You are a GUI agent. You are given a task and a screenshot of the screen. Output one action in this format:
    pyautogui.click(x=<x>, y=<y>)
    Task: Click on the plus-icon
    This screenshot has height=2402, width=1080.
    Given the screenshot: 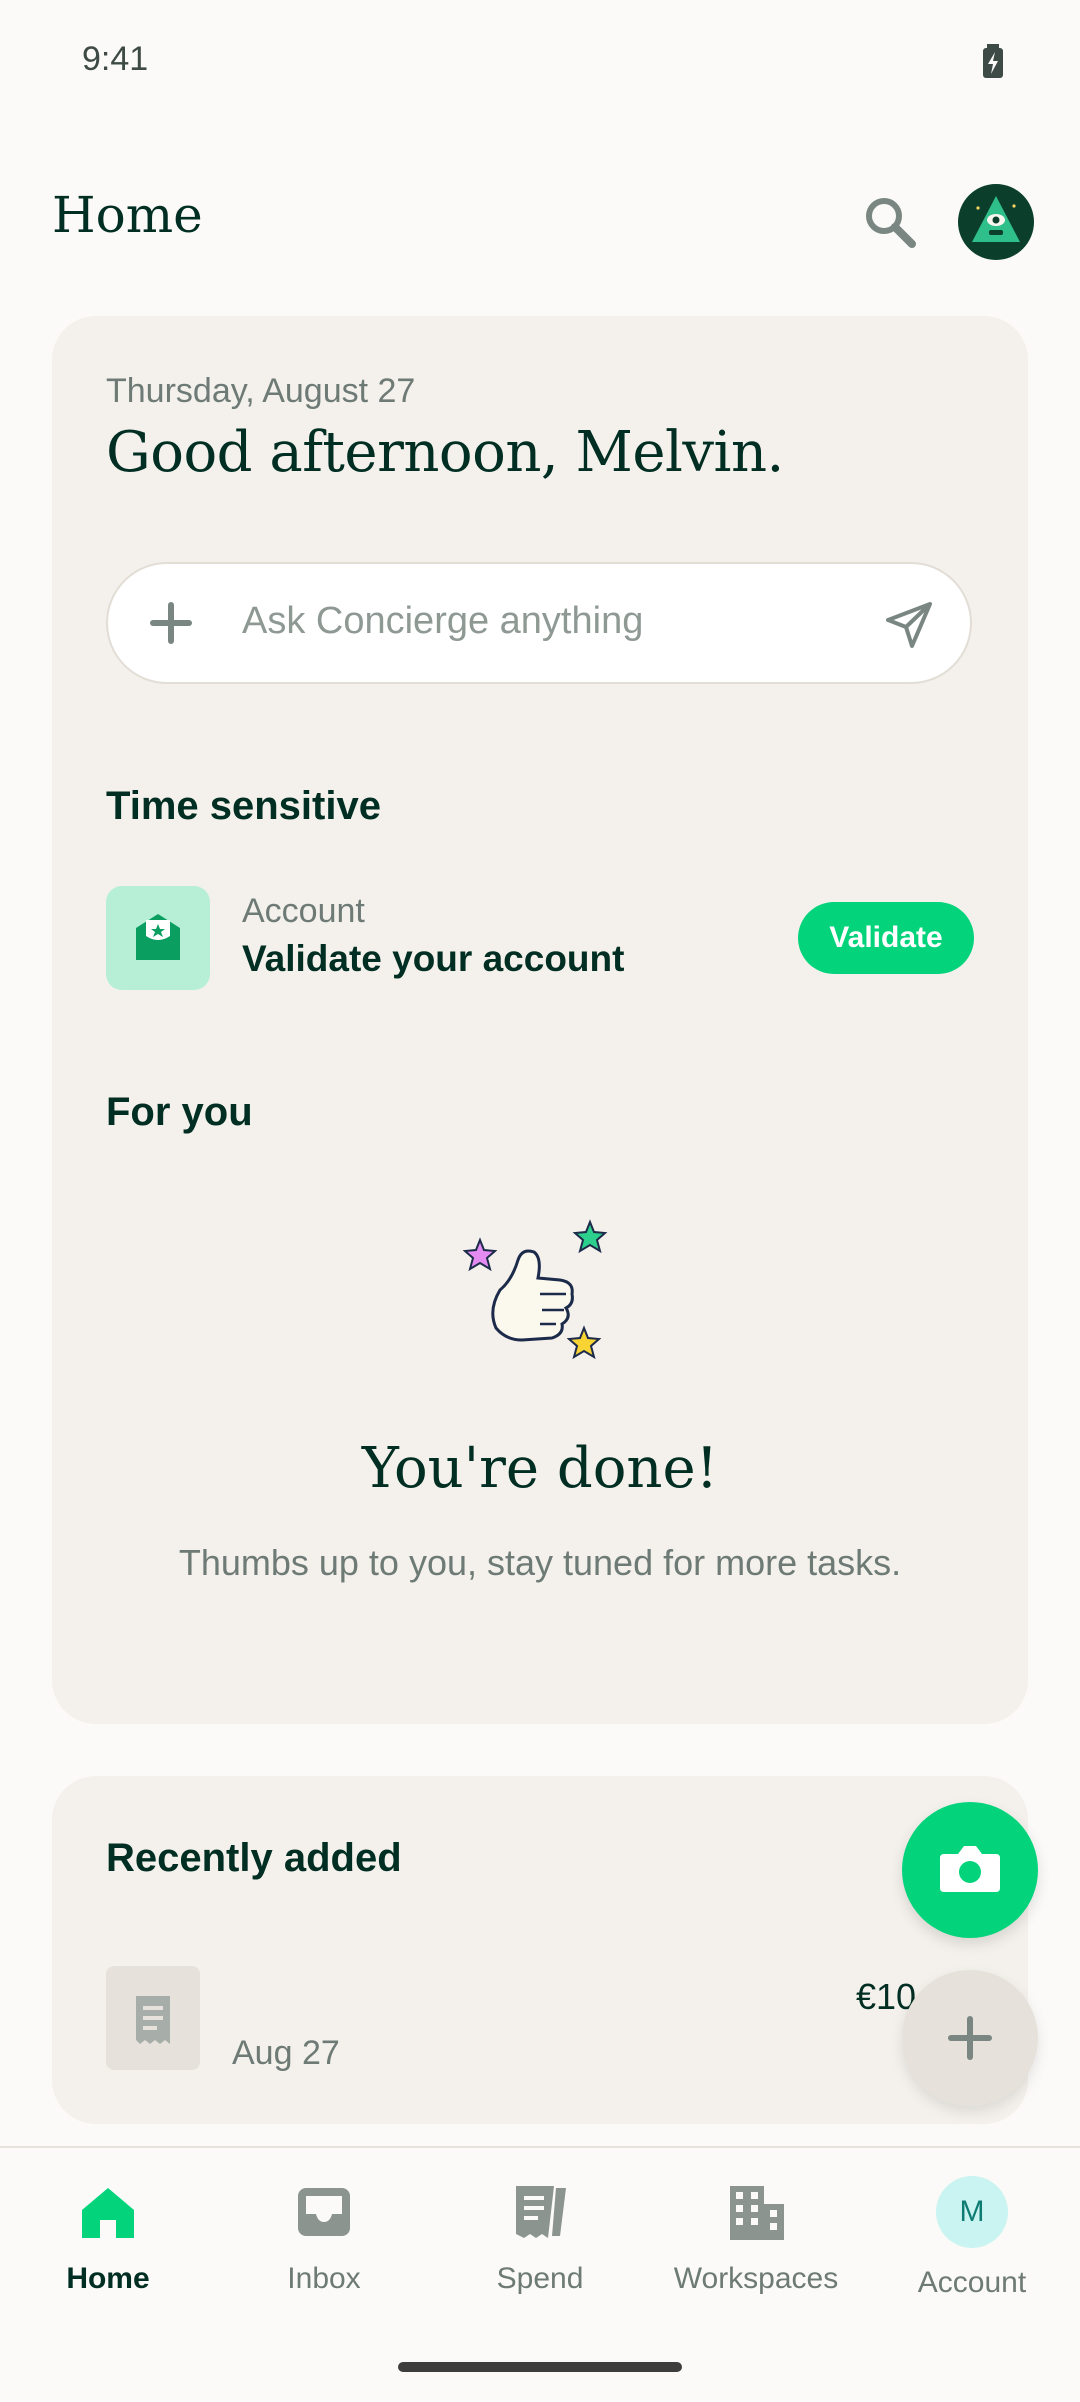 What is the action you would take?
    pyautogui.click(x=970, y=2038)
    